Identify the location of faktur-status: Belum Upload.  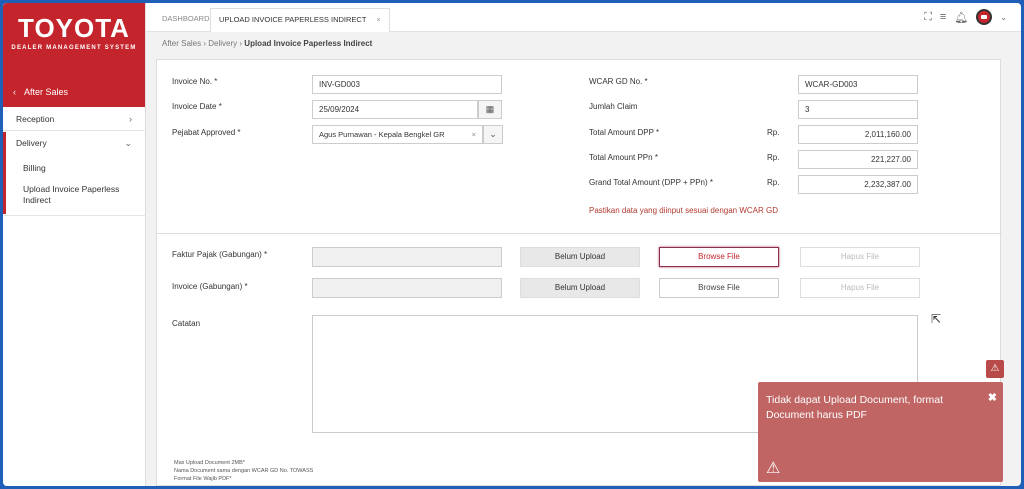
(580, 257).